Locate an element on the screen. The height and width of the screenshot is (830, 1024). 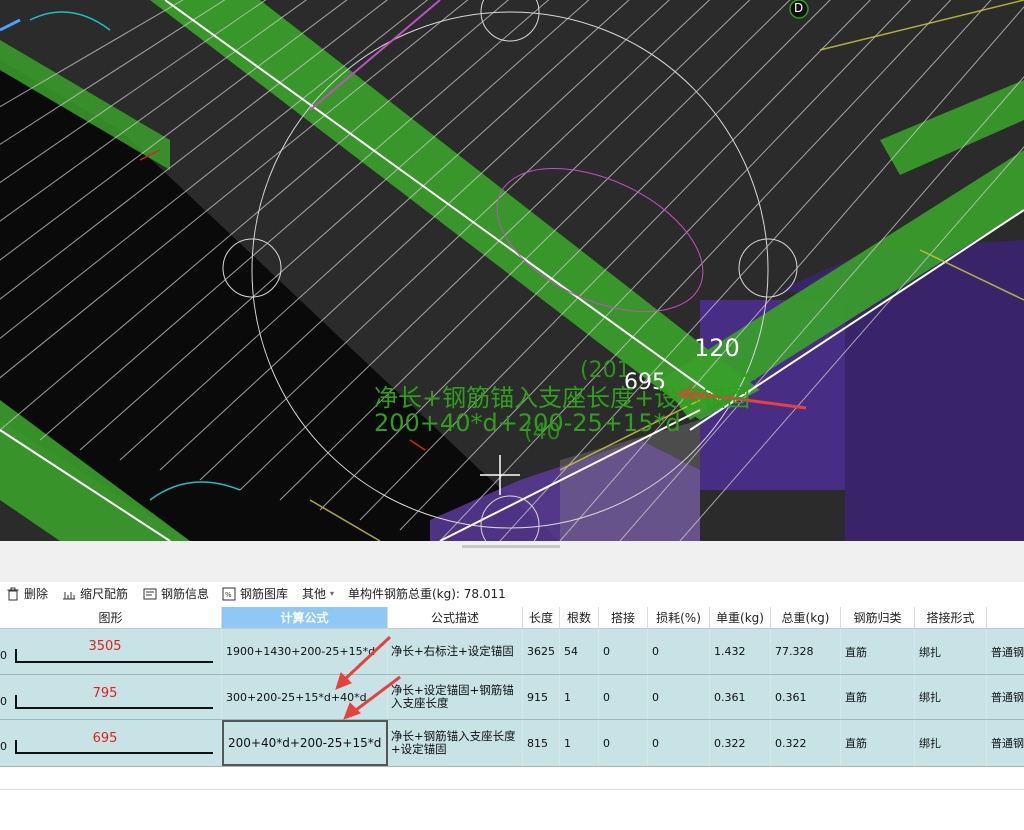
green-annotation-line1: 净长+钢筋锚入支座长度+设定锚固 is located at coordinates (562, 398).